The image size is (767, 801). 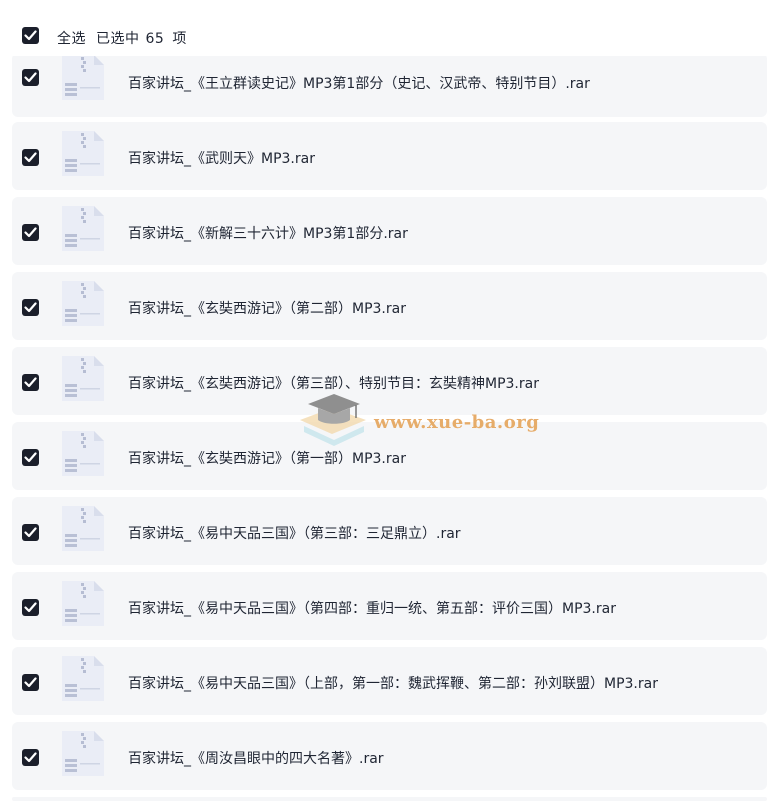 I want to click on file-row: 百家讲坛_《周汝昌眼中的四大名著》.rar, so click(x=389, y=756).